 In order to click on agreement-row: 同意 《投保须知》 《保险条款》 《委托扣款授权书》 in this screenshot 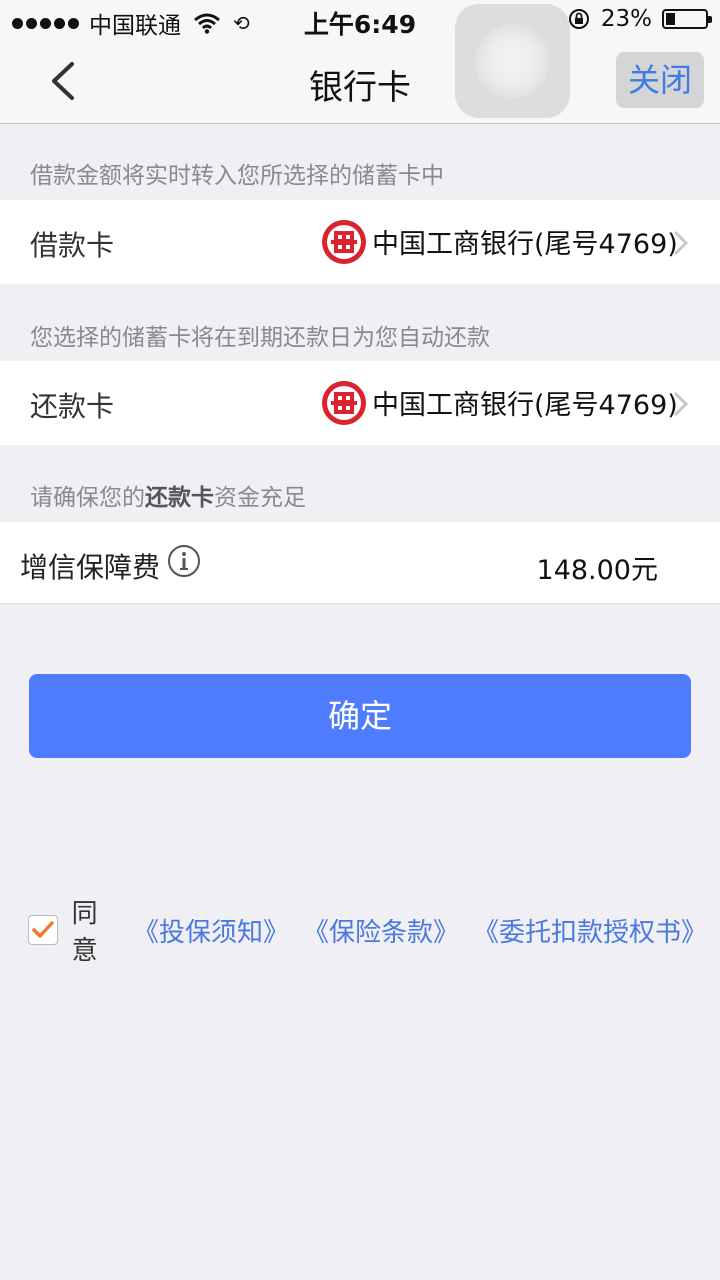, I will do `click(374, 932)`.